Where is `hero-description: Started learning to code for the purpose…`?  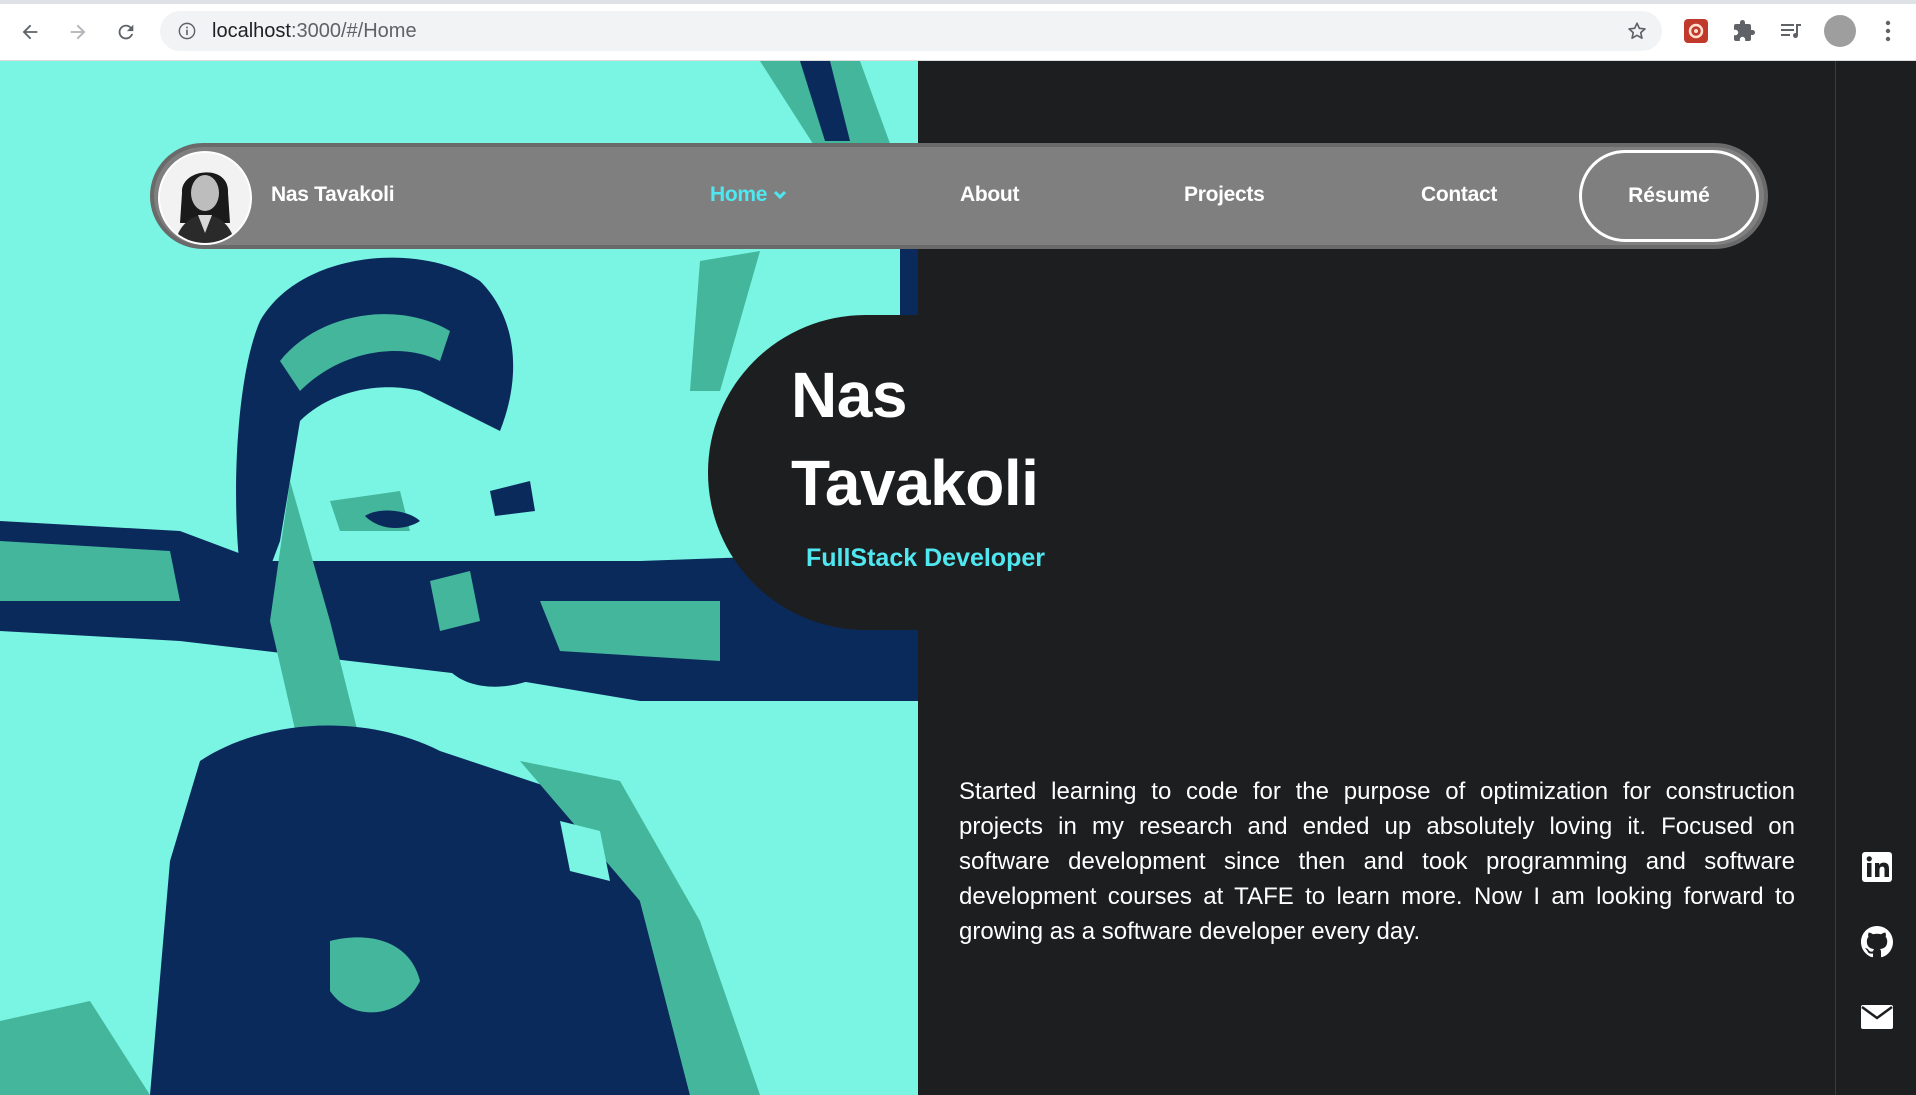 hero-description: Started learning to code for the purpose… is located at coordinates (1377, 861).